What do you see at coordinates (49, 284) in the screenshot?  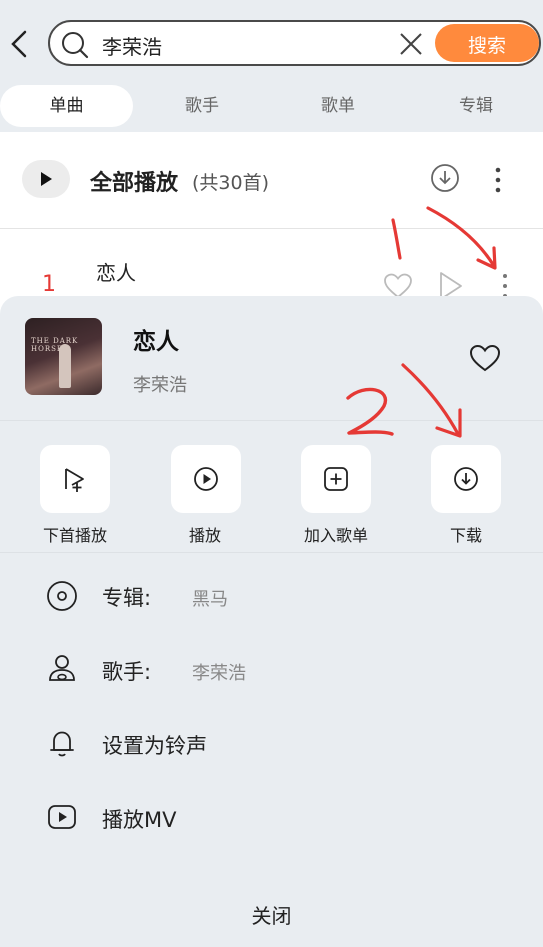 I see `song-rank: 1` at bounding box center [49, 284].